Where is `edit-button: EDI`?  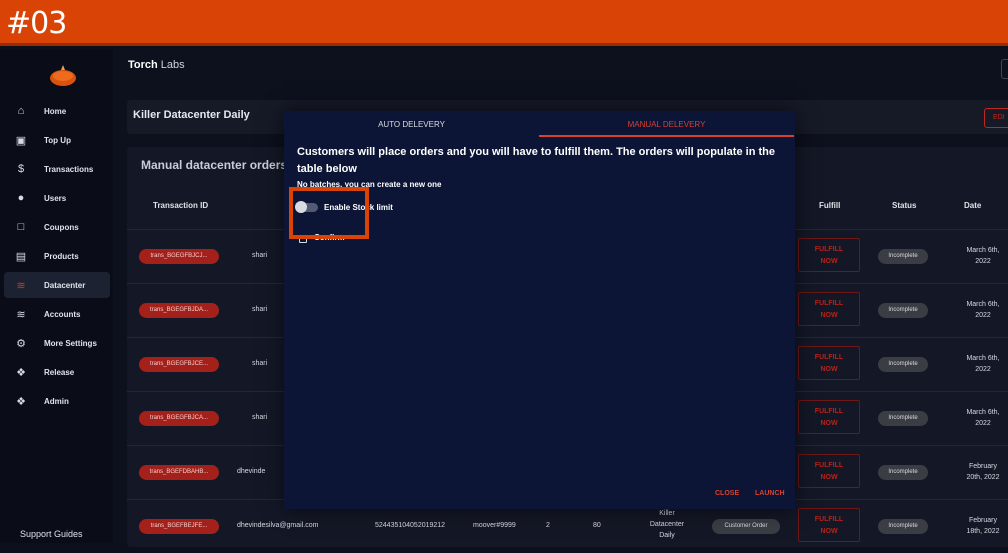 edit-button: EDI is located at coordinates (996, 118).